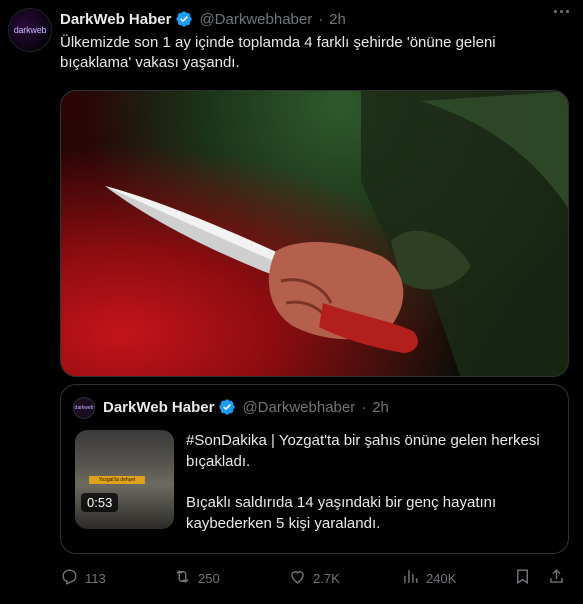 Image resolution: width=583 pixels, height=604 pixels. What do you see at coordinates (100, 502) in the screenshot?
I see `video-duration: 0:53` at bounding box center [100, 502].